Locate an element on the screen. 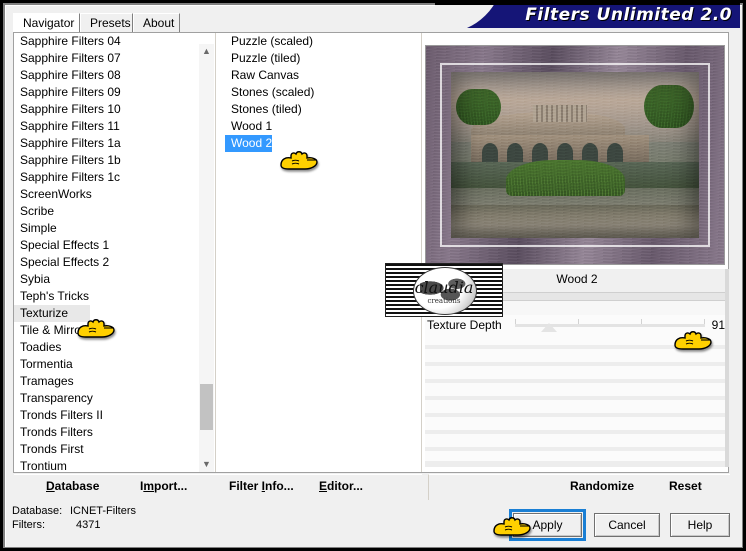  category-item: Sybia is located at coordinates (114, 279).